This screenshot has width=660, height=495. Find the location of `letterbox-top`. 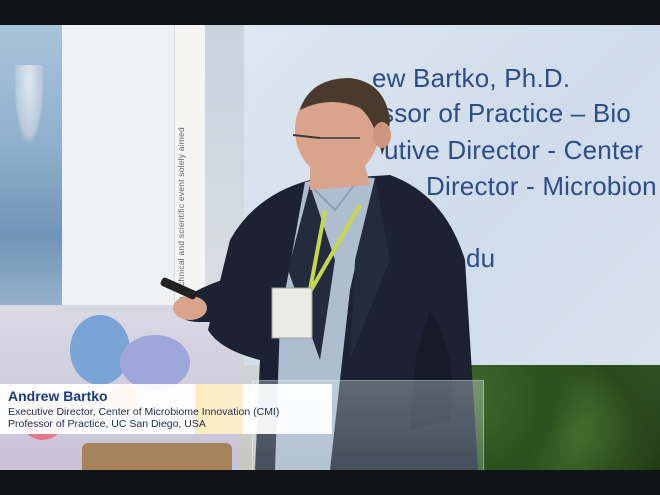

letterbox-top is located at coordinates (330, 12).